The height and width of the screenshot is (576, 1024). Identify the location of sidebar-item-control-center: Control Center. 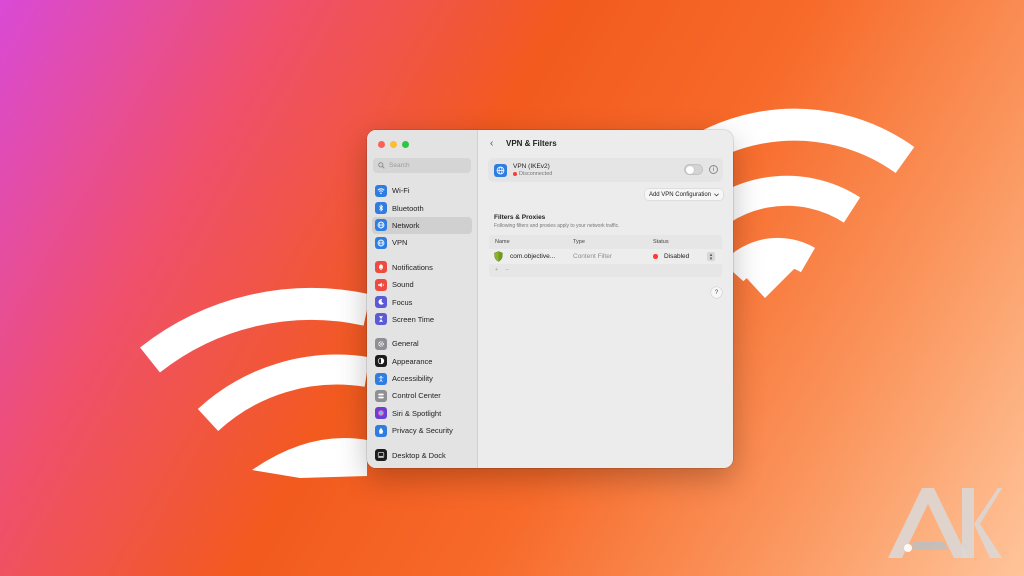
(422, 395).